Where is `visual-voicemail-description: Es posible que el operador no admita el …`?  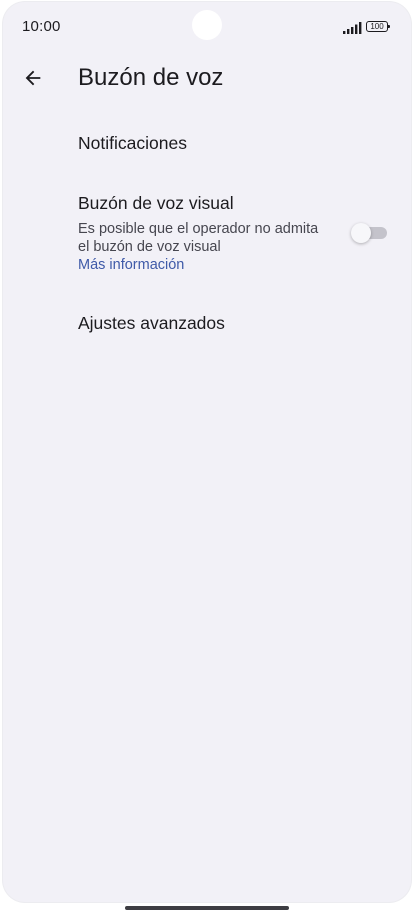
visual-voicemail-description: Es posible que el operador no admita el … is located at coordinates (198, 238).